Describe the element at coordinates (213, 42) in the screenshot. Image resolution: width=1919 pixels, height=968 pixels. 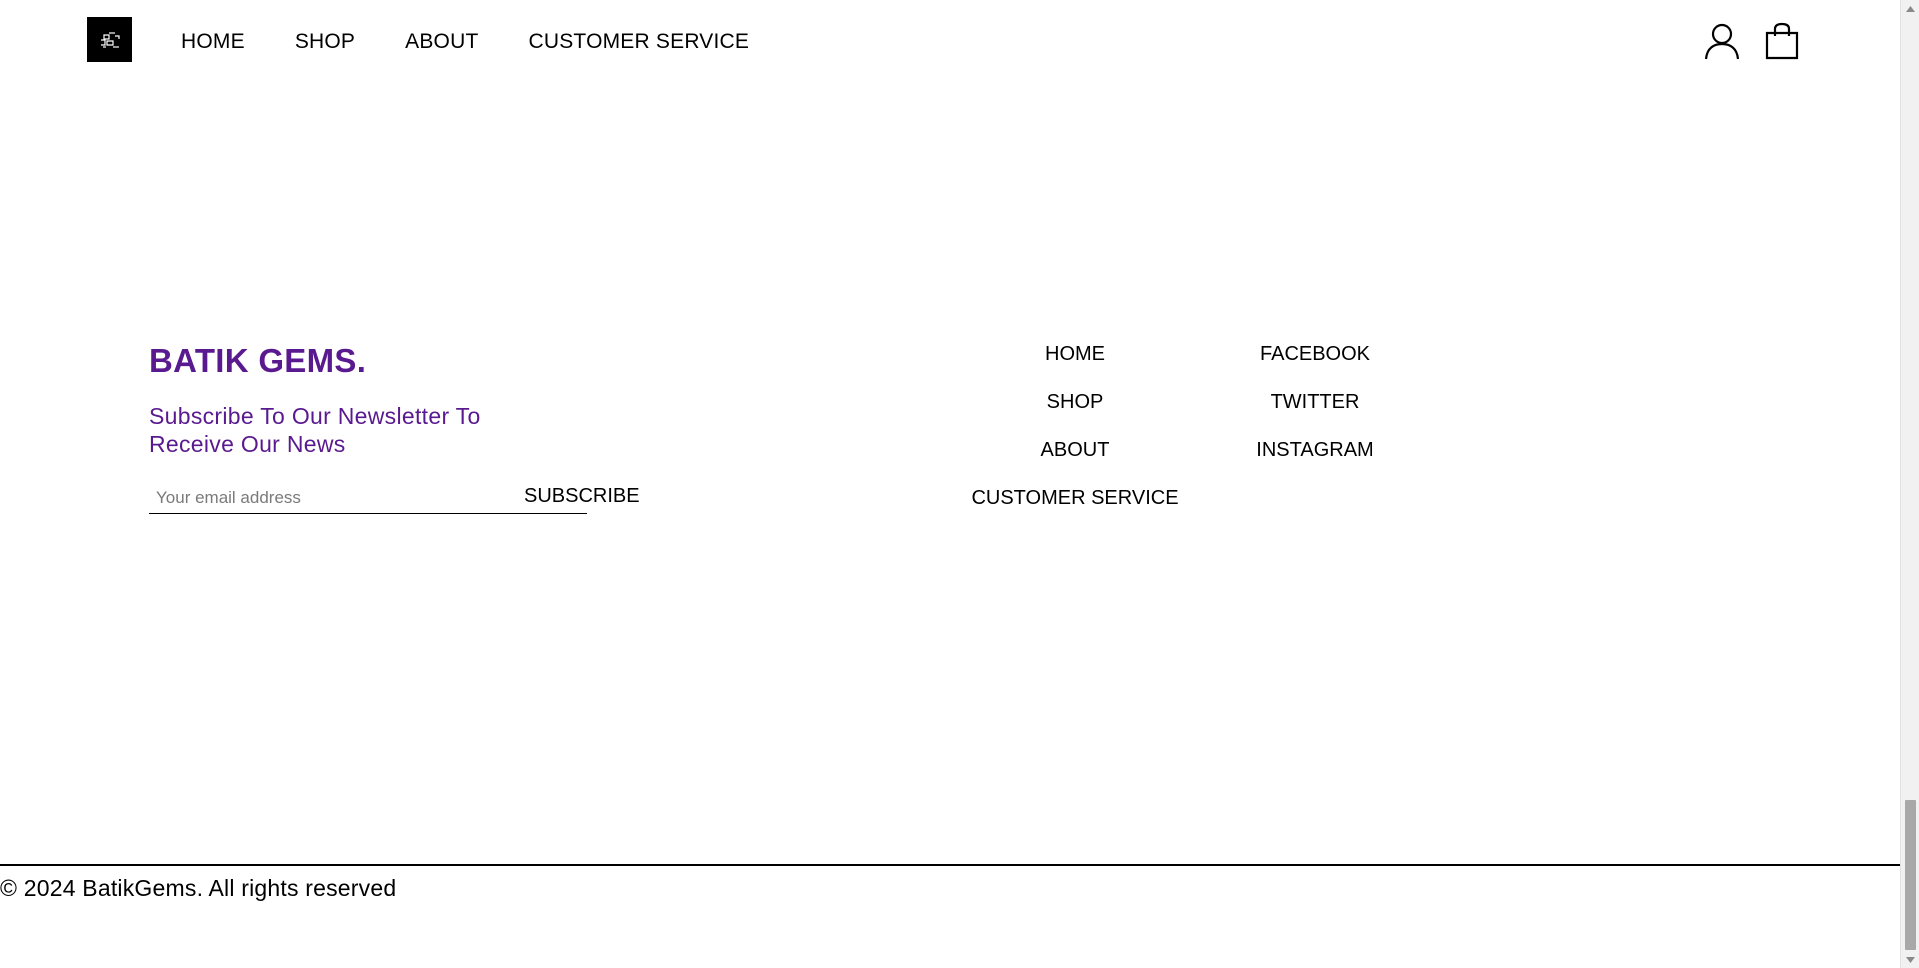
I see `nav-home: HOME` at that location.